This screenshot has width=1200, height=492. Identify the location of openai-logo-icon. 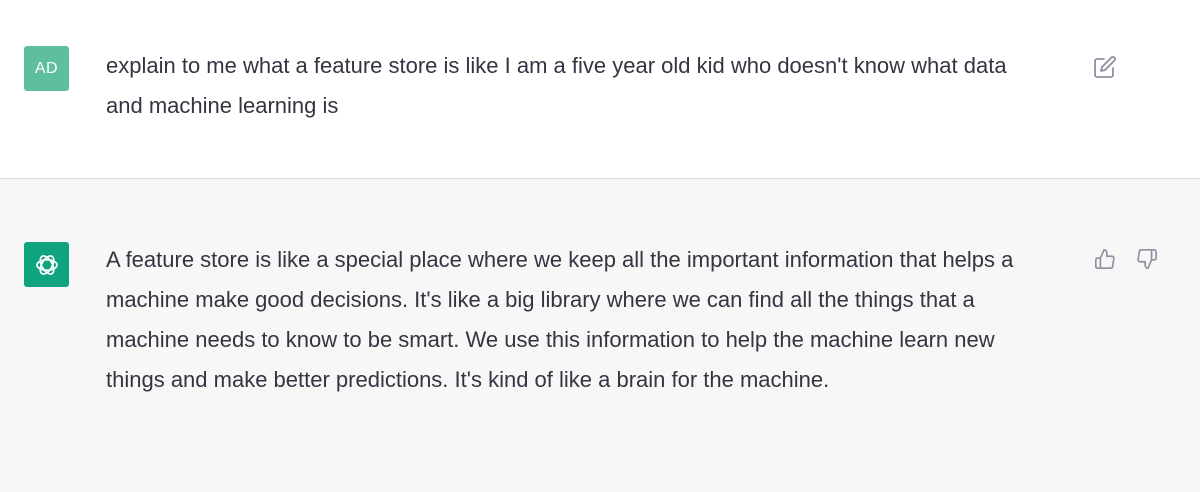
(46, 264).